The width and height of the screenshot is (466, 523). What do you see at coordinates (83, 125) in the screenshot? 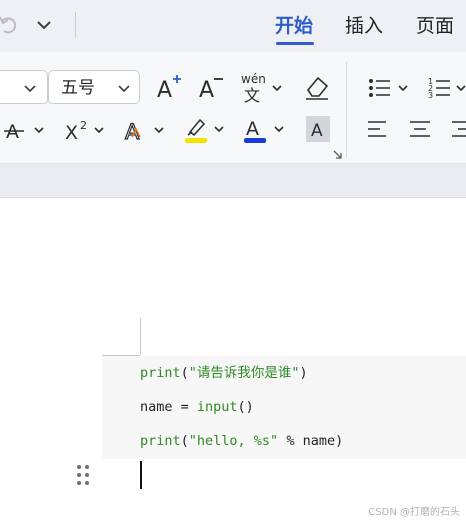
I see `svg-text: 2` at bounding box center [83, 125].